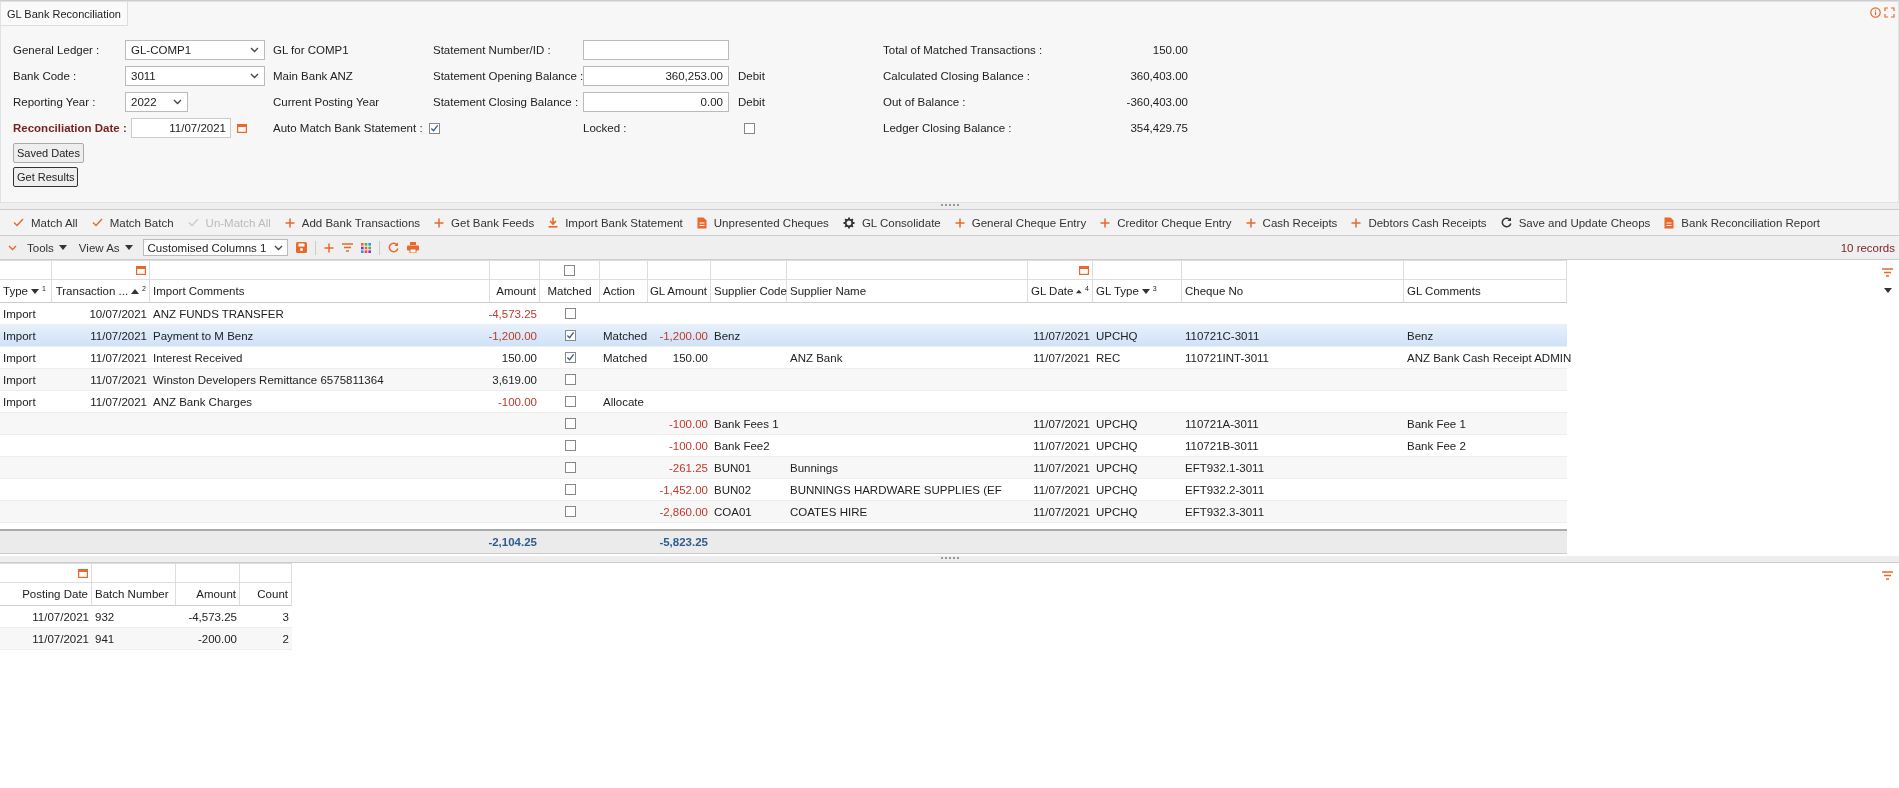 The image size is (1899, 788). Describe the element at coordinates (948, 128) in the screenshot. I see `total-label: Ledger Closing Balance :` at that location.